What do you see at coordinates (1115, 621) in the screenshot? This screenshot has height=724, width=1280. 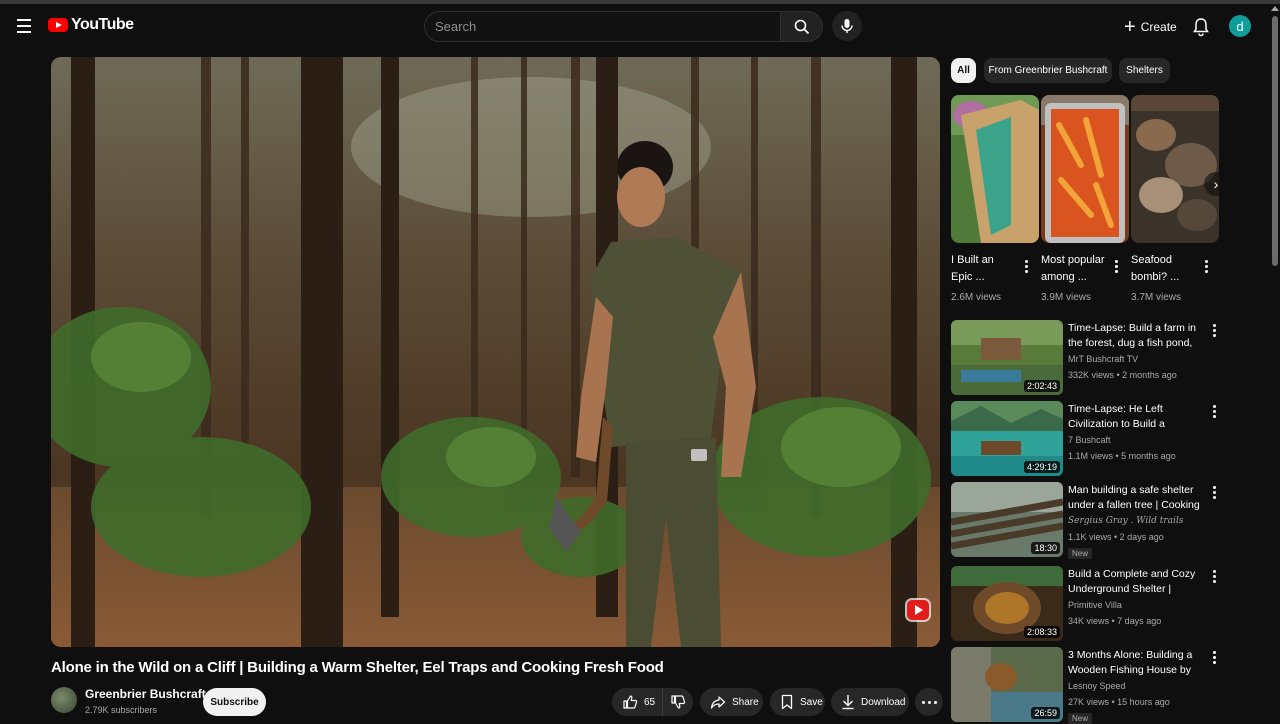 I see `video-meta: 34K views • 7 days ago` at bounding box center [1115, 621].